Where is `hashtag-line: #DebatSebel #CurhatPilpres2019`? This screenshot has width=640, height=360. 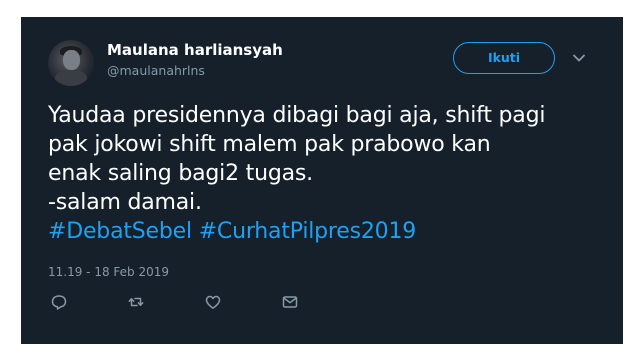 hashtag-line: #DebatSebel #CurhatPilpres2019 is located at coordinates (328, 231).